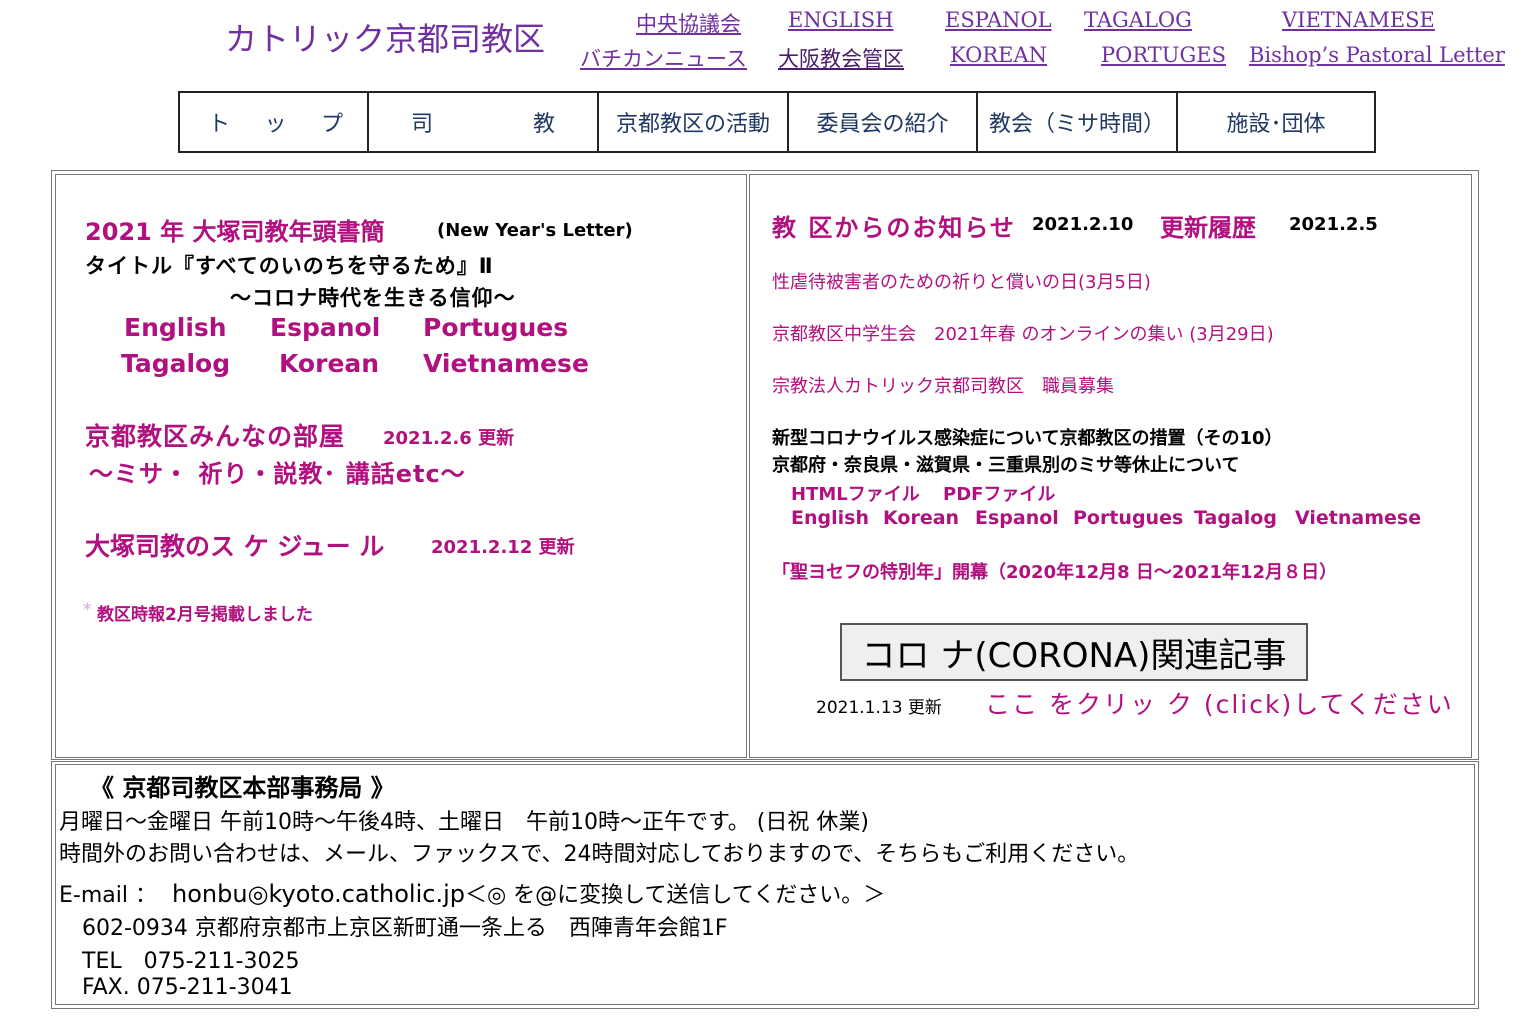  What do you see at coordinates (331, 124) in the screenshot?
I see `nav-top-char: プ` at bounding box center [331, 124].